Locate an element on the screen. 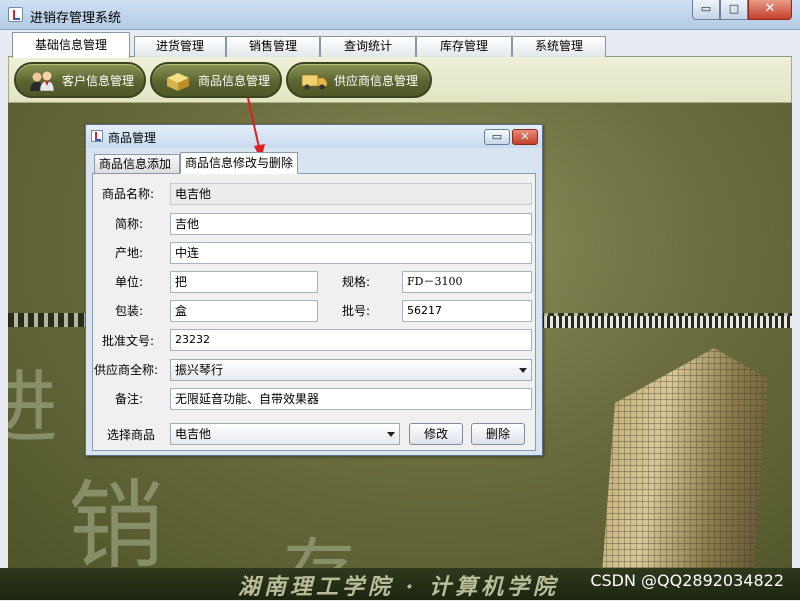 The height and width of the screenshot is (601, 800). school-name: 湖南理工学院 · 计算机学院 is located at coordinates (398, 587).